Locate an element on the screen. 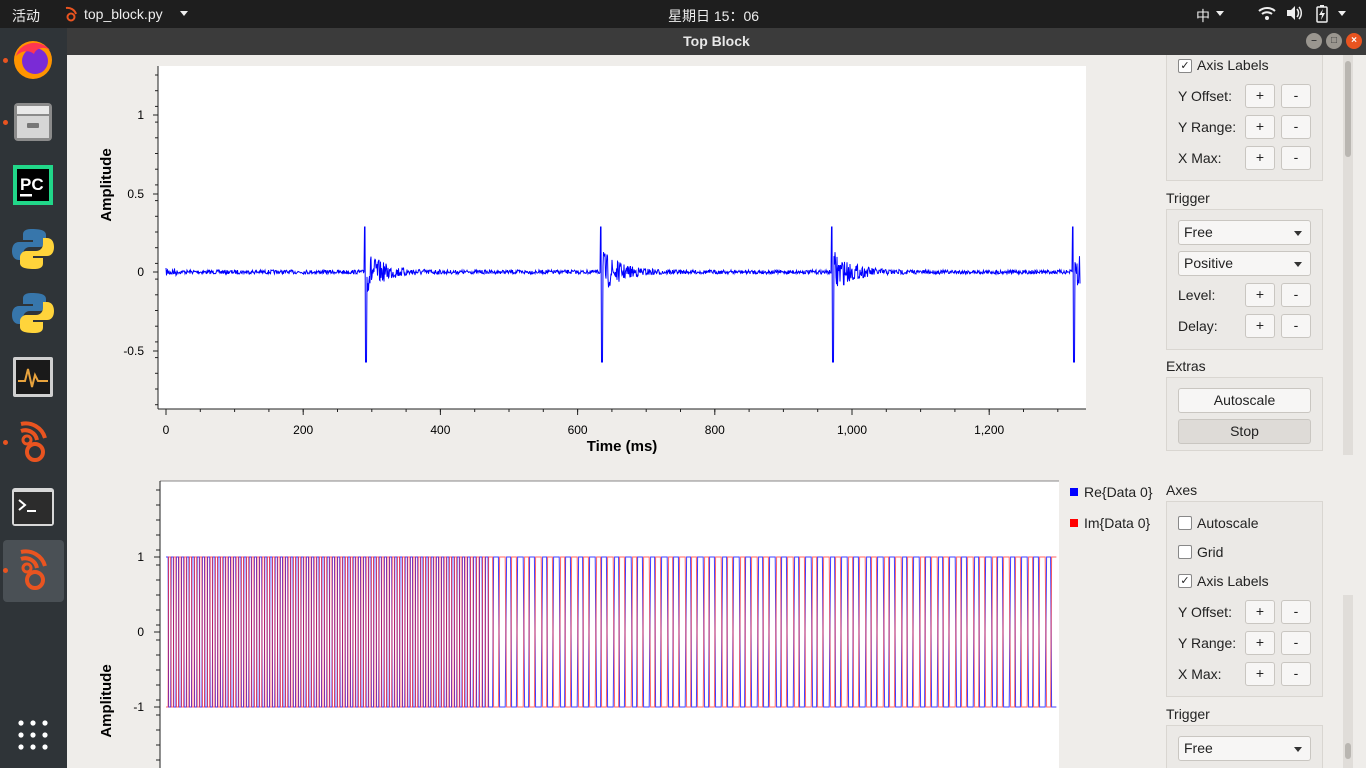 The height and width of the screenshot is (768, 1366). x-max-minus-button: - is located at coordinates (1296, 158).